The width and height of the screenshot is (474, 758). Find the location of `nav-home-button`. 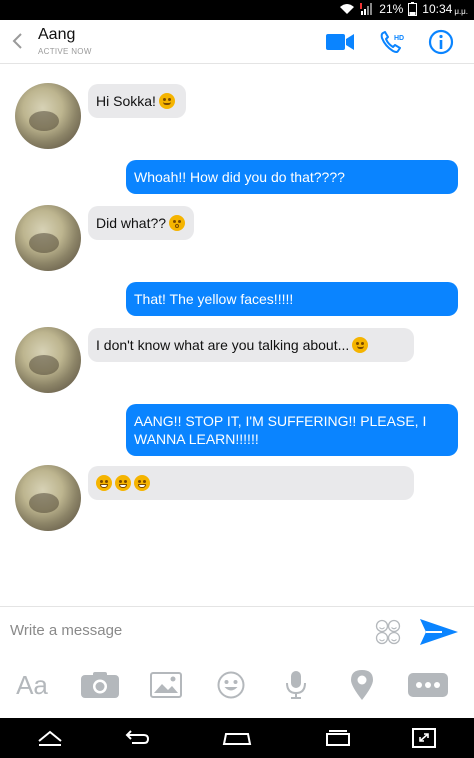

nav-home-button is located at coordinates (50, 738).